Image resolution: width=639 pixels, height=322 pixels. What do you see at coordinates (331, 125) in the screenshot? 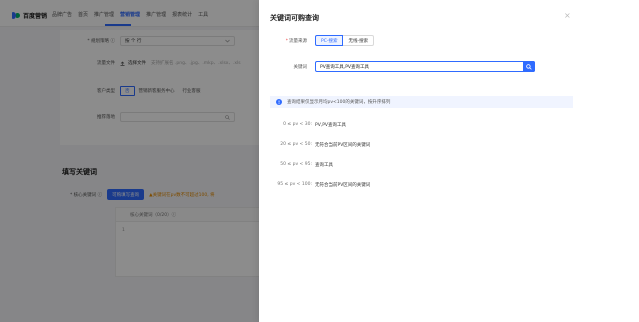
I see `range-value: PV,PV查询工具` at bounding box center [331, 125].